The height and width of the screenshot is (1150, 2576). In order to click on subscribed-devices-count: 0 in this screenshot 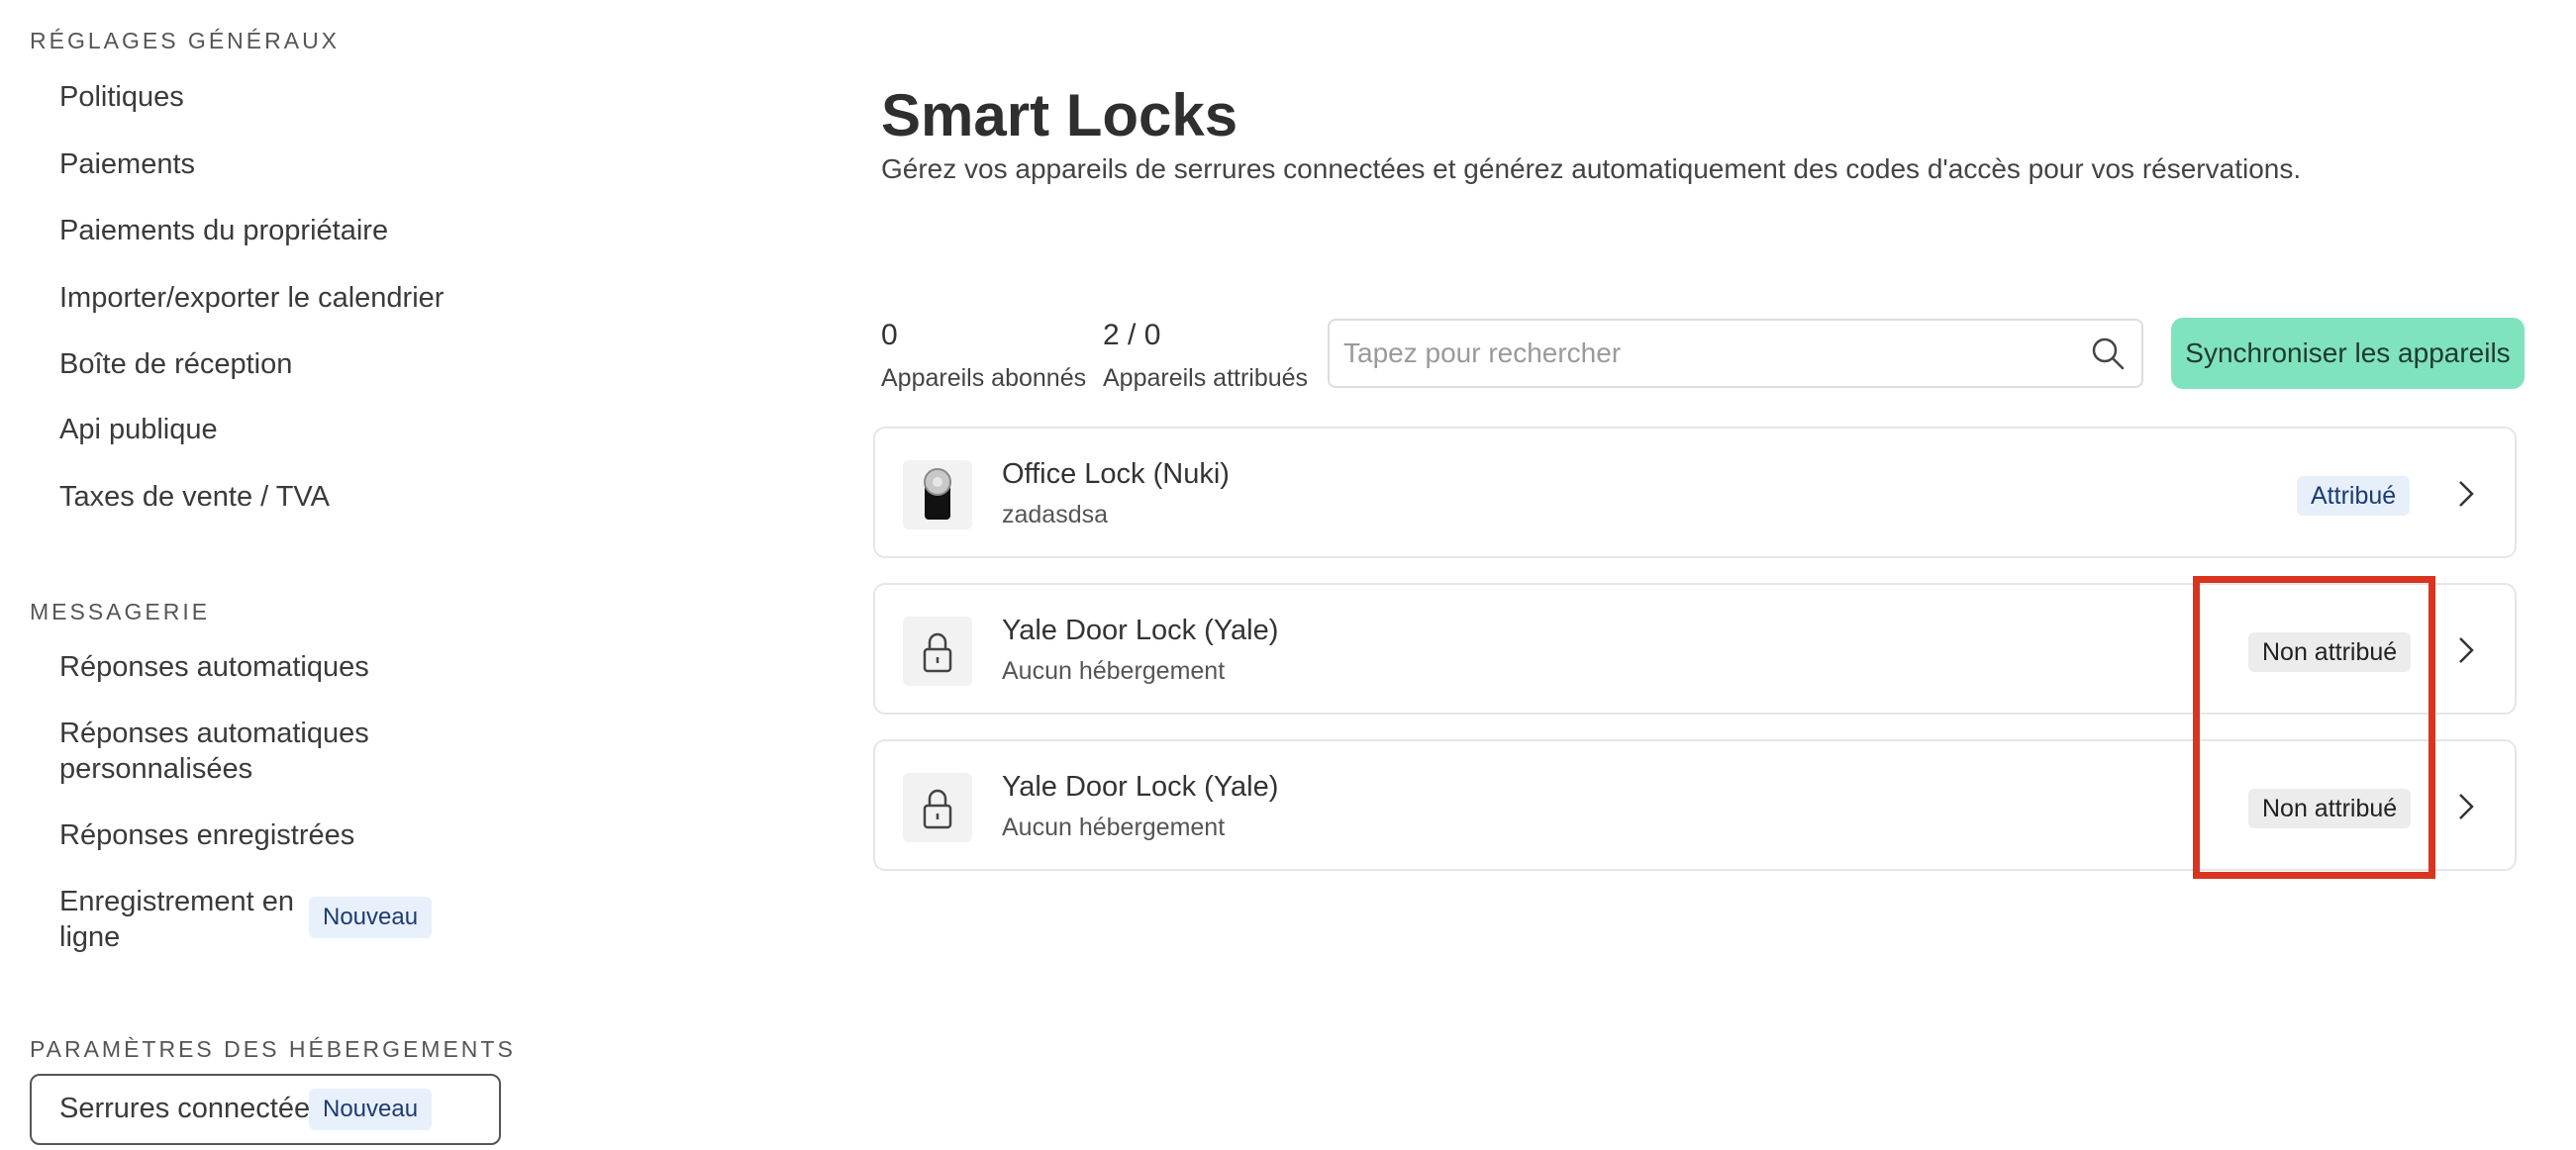, I will do `click(890, 335)`.